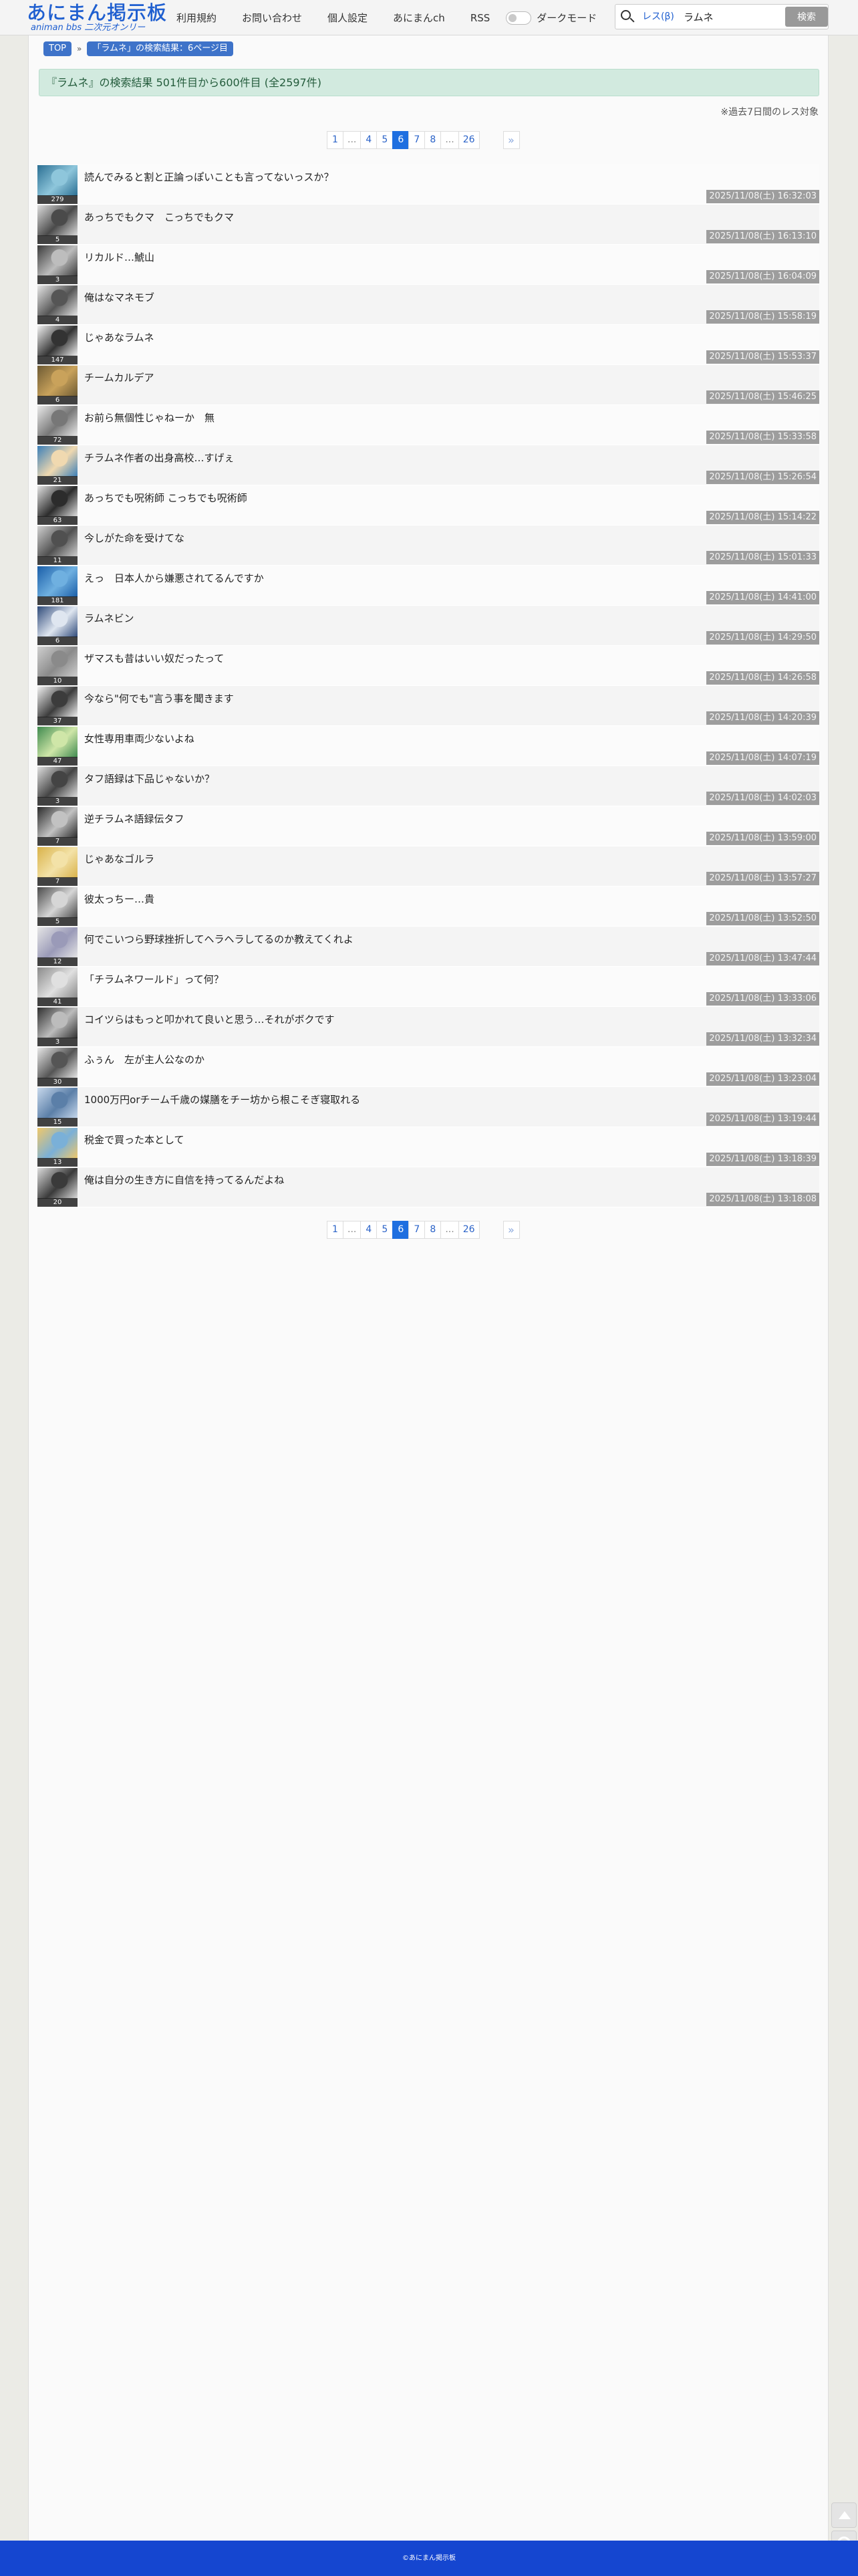 The image size is (858, 2576). What do you see at coordinates (196, 18) in the screenshot?
I see `nav-terms-link: 利用規約` at bounding box center [196, 18].